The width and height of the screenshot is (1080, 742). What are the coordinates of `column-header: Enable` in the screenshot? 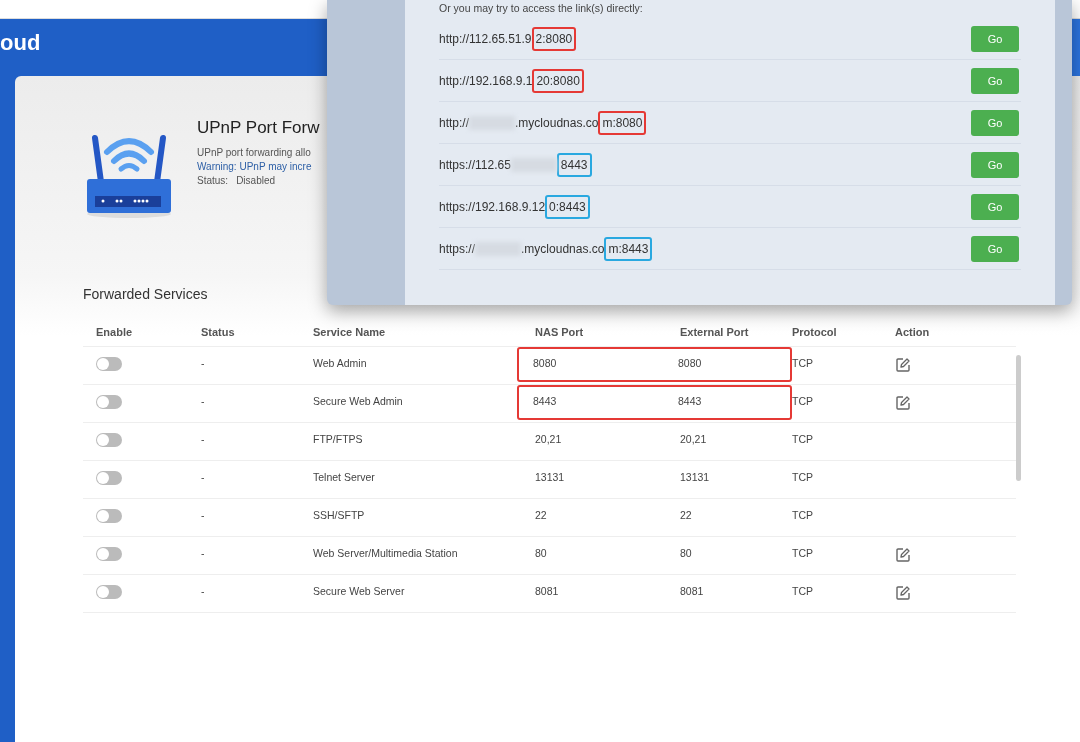 It's located at (115, 332).